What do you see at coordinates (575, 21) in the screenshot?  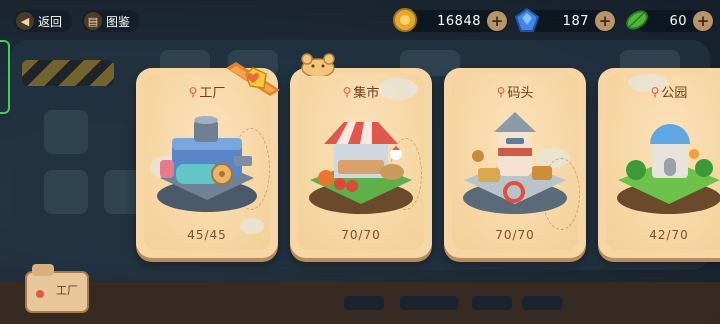 I see `gem-value: 187` at bounding box center [575, 21].